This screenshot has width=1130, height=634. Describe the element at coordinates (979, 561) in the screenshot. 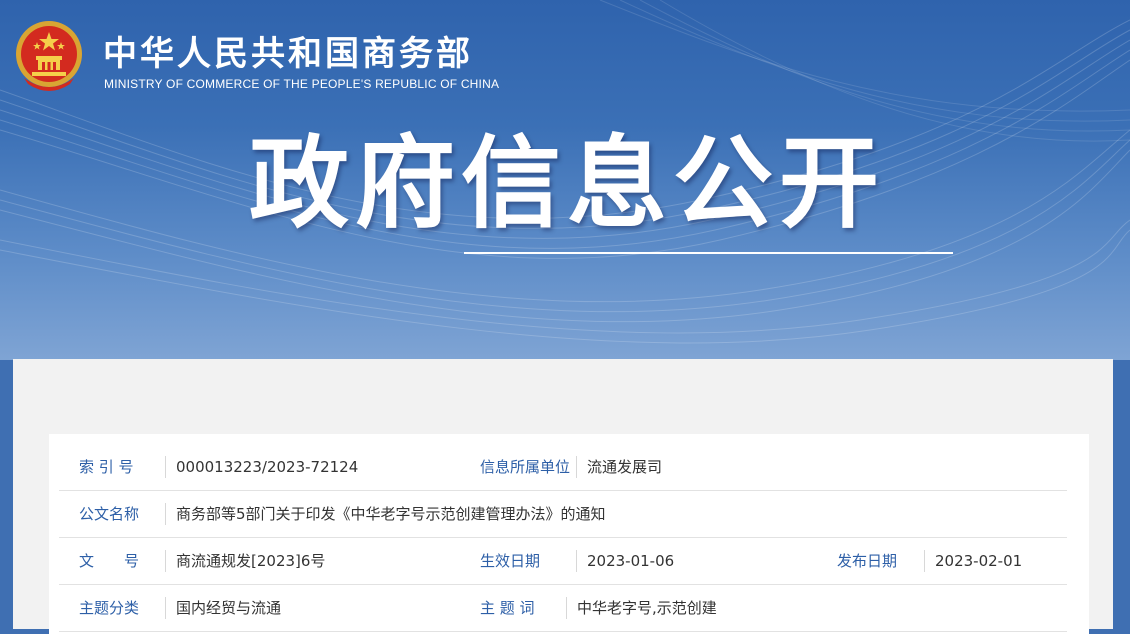

I see `publish-date-value: 2023-02-01` at that location.